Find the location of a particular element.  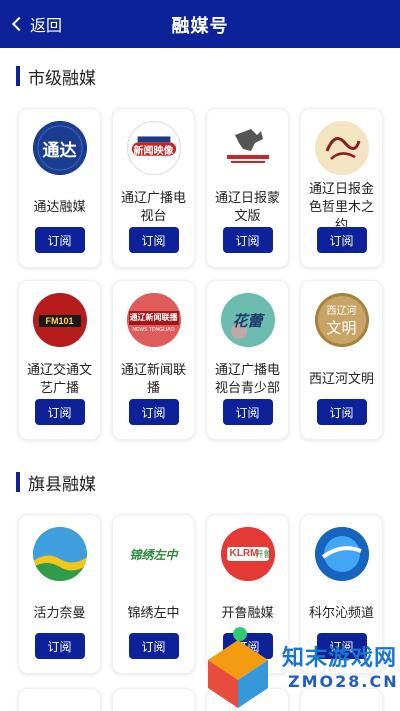

media-name: 通辽日报金色哲里木之约 is located at coordinates (341, 206).